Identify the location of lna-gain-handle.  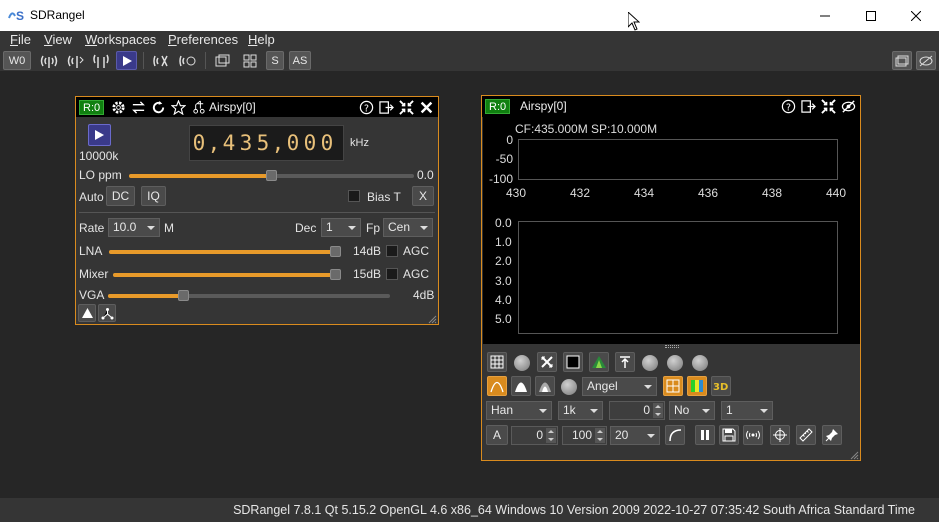
(335, 251).